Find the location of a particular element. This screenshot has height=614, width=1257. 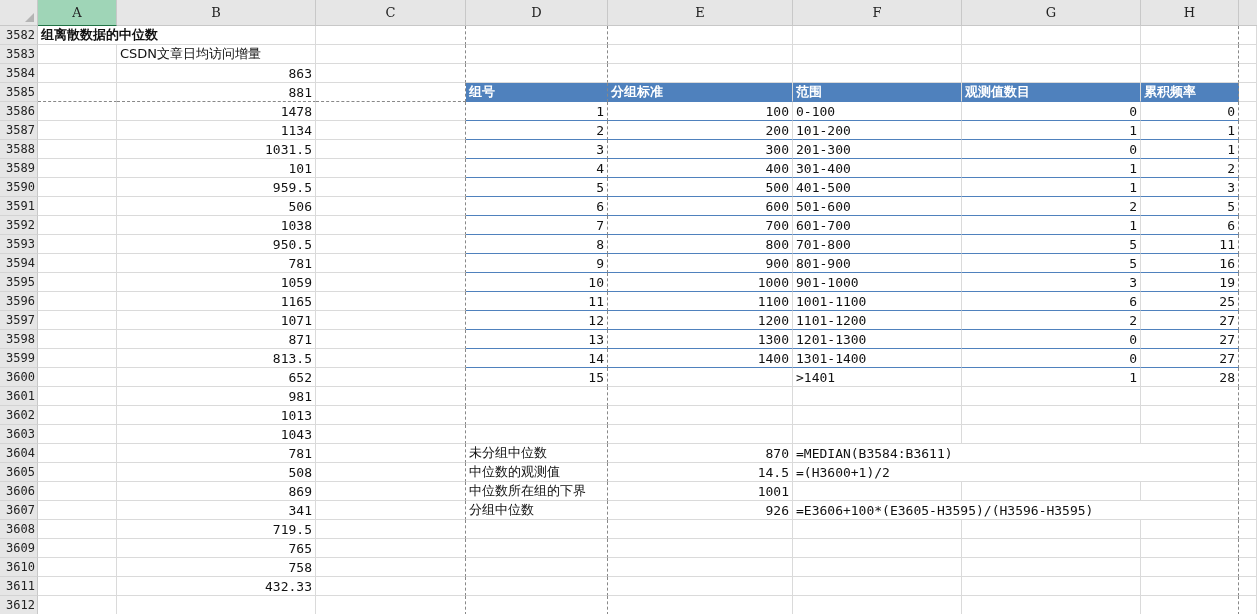

table-cell: 7 is located at coordinates (537, 225).